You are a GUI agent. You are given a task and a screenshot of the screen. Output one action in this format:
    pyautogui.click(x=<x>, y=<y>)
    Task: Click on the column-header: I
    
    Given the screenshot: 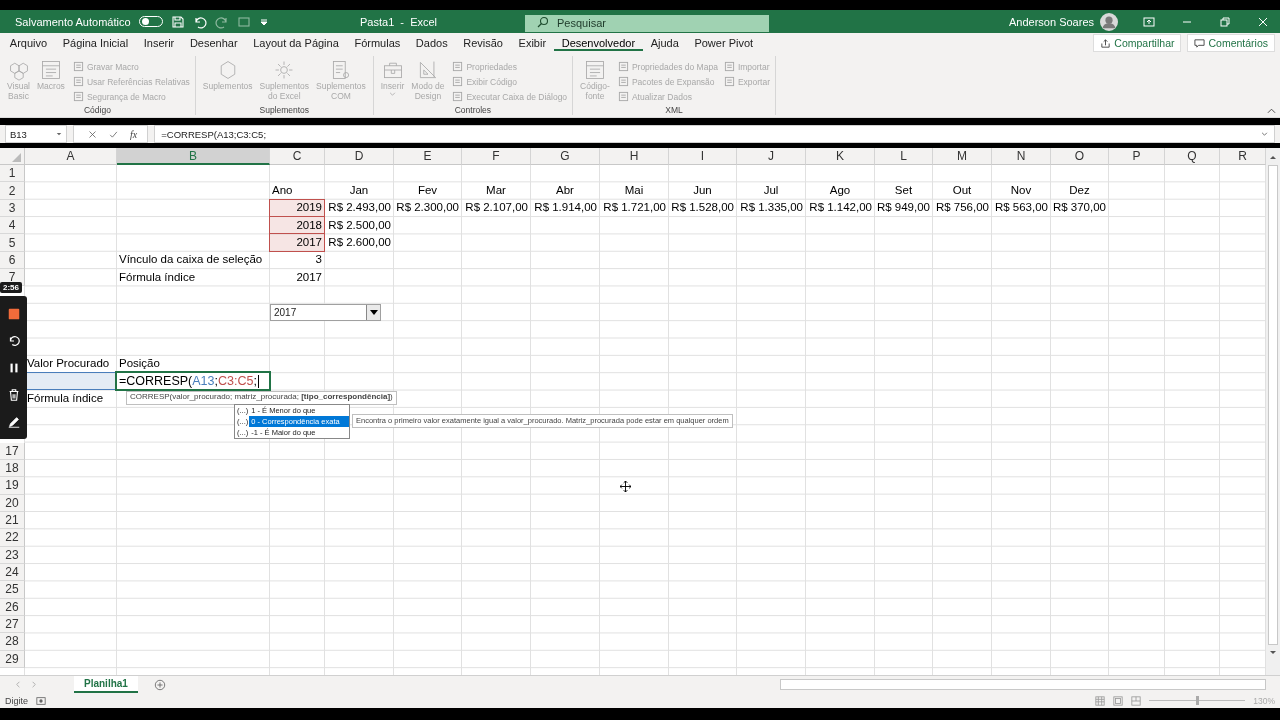 What is the action you would take?
    pyautogui.click(x=703, y=156)
    